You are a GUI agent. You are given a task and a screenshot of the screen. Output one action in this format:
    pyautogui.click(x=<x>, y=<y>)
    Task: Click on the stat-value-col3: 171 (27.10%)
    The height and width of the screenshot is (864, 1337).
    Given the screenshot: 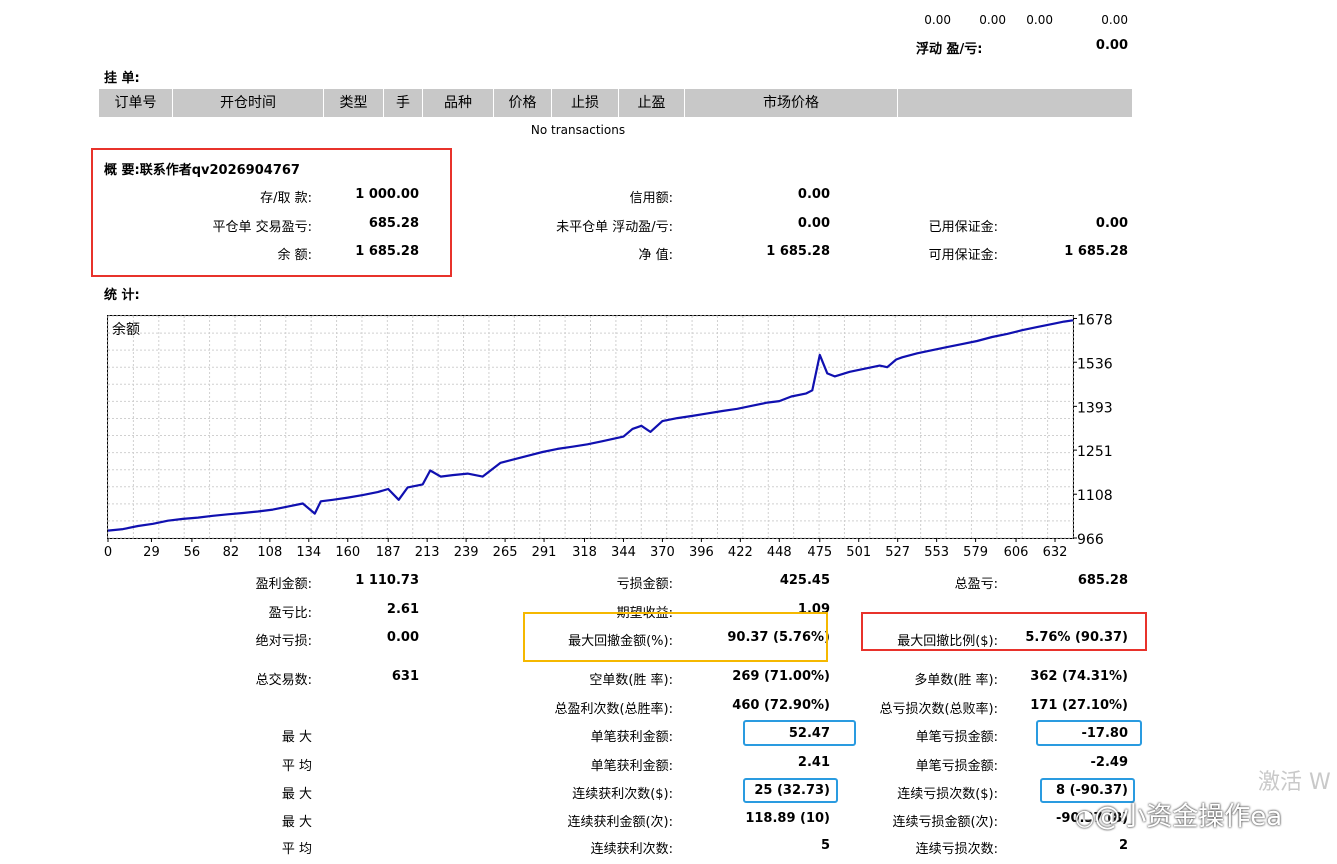 What is the action you would take?
    pyautogui.click(x=1079, y=705)
    